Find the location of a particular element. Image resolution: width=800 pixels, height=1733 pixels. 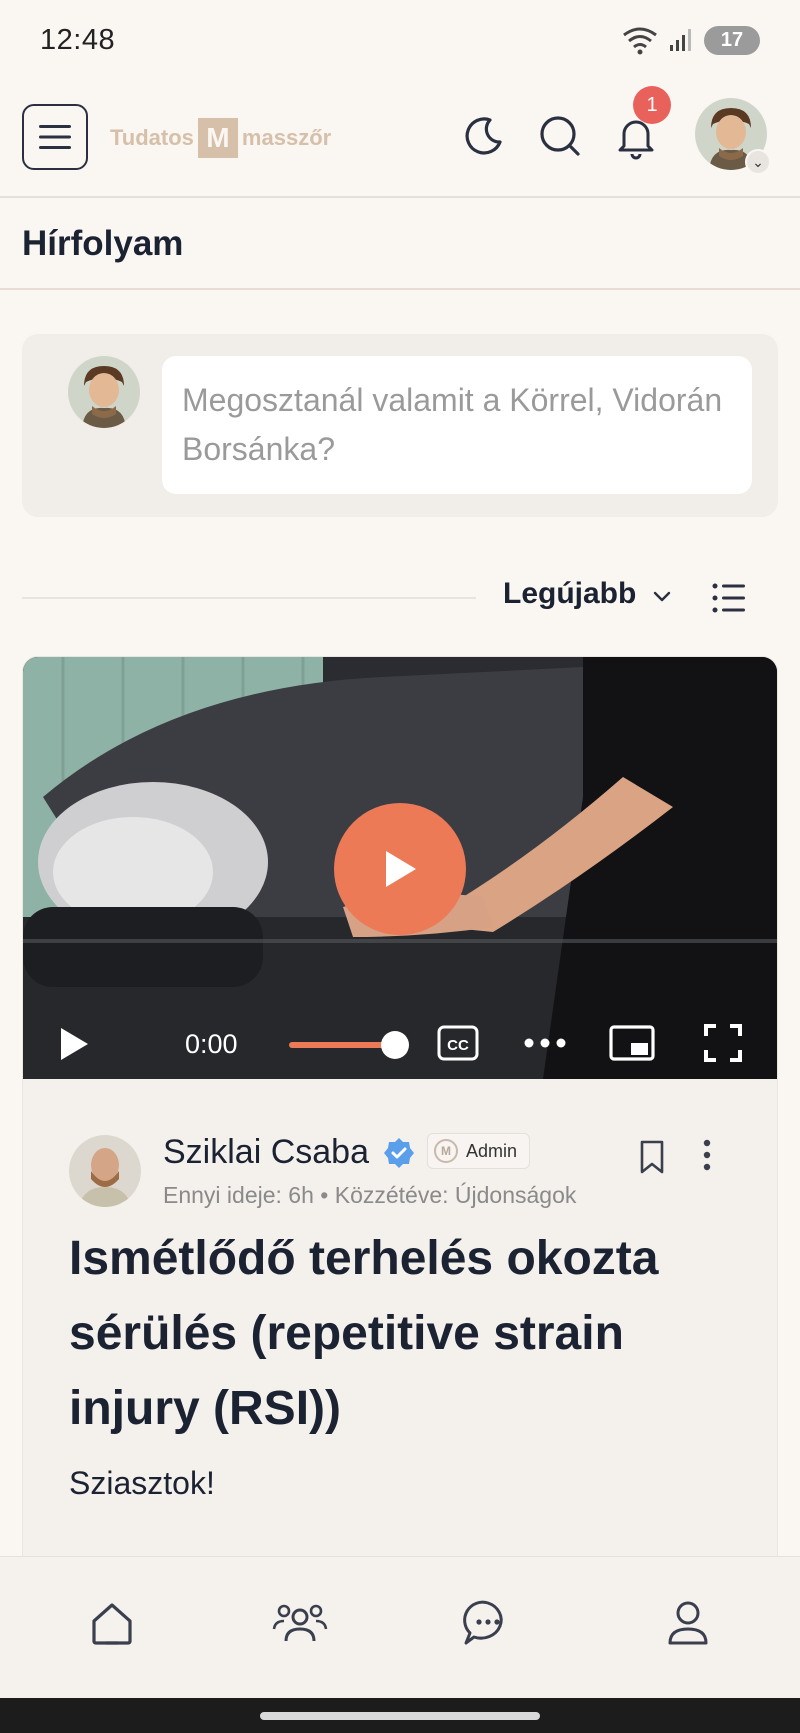

bottom-navigation is located at coordinates (400, 1627).